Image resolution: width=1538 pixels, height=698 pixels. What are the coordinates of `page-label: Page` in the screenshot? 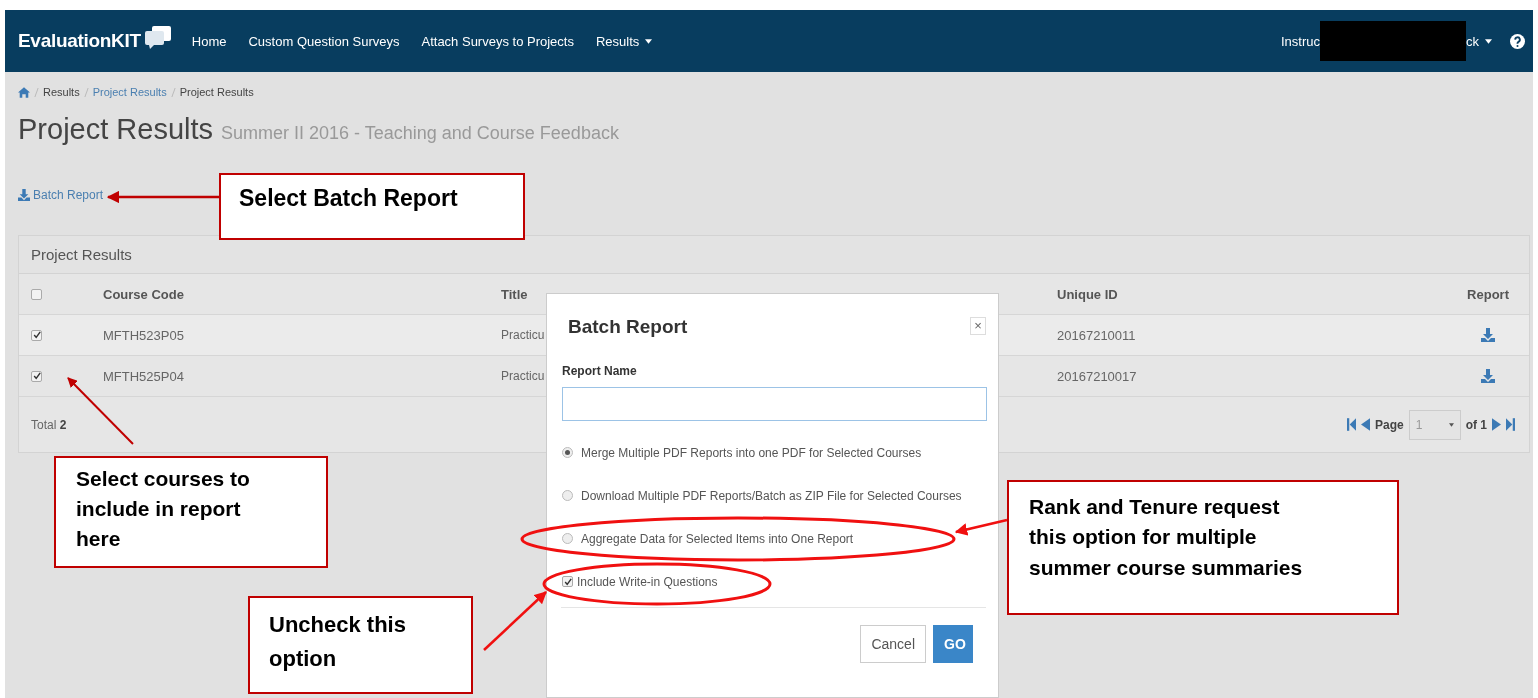 It's located at (1389, 424).